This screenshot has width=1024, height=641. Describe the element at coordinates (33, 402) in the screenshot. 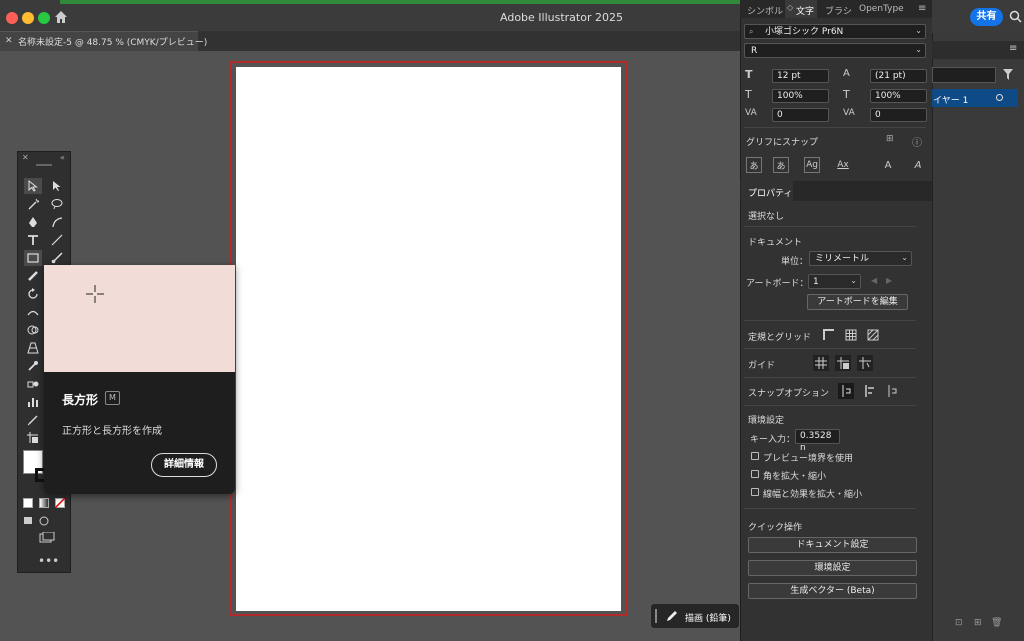

I see `column-graph-tool-icon` at that location.